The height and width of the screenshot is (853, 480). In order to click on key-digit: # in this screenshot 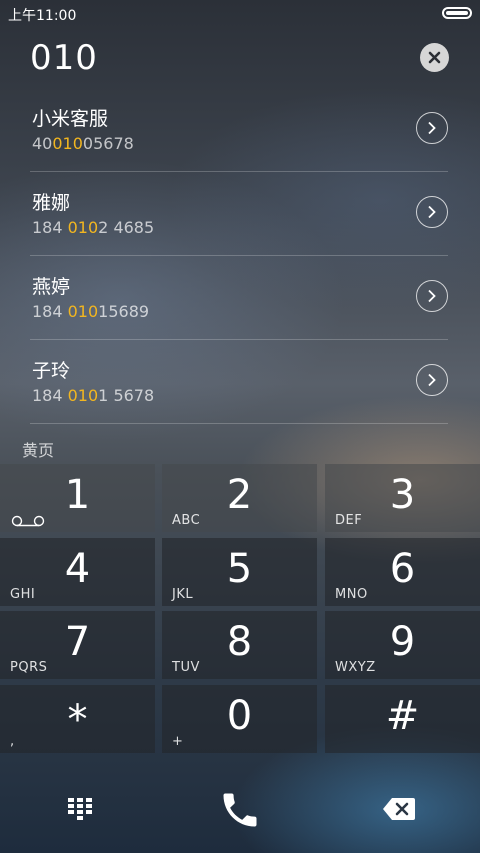, I will do `click(402, 716)`.